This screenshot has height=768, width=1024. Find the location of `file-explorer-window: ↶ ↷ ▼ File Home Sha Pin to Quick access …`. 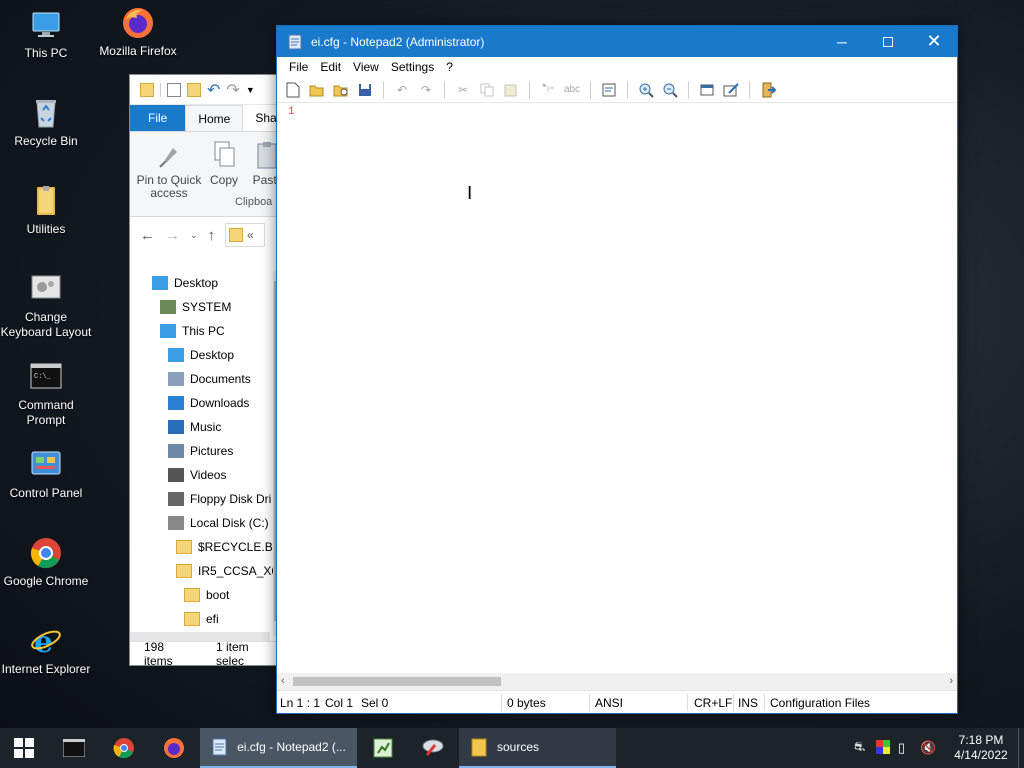

file-explorer-window: ↶ ↷ ▼ File Home Sha Pin to Quick access … is located at coordinates (205, 370).